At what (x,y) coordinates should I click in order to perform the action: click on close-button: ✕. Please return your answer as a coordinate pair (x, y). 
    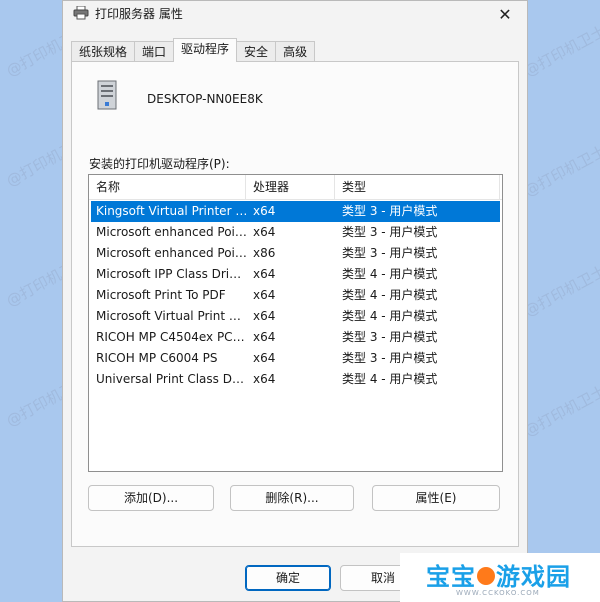
    Looking at the image, I should click on (505, 14).